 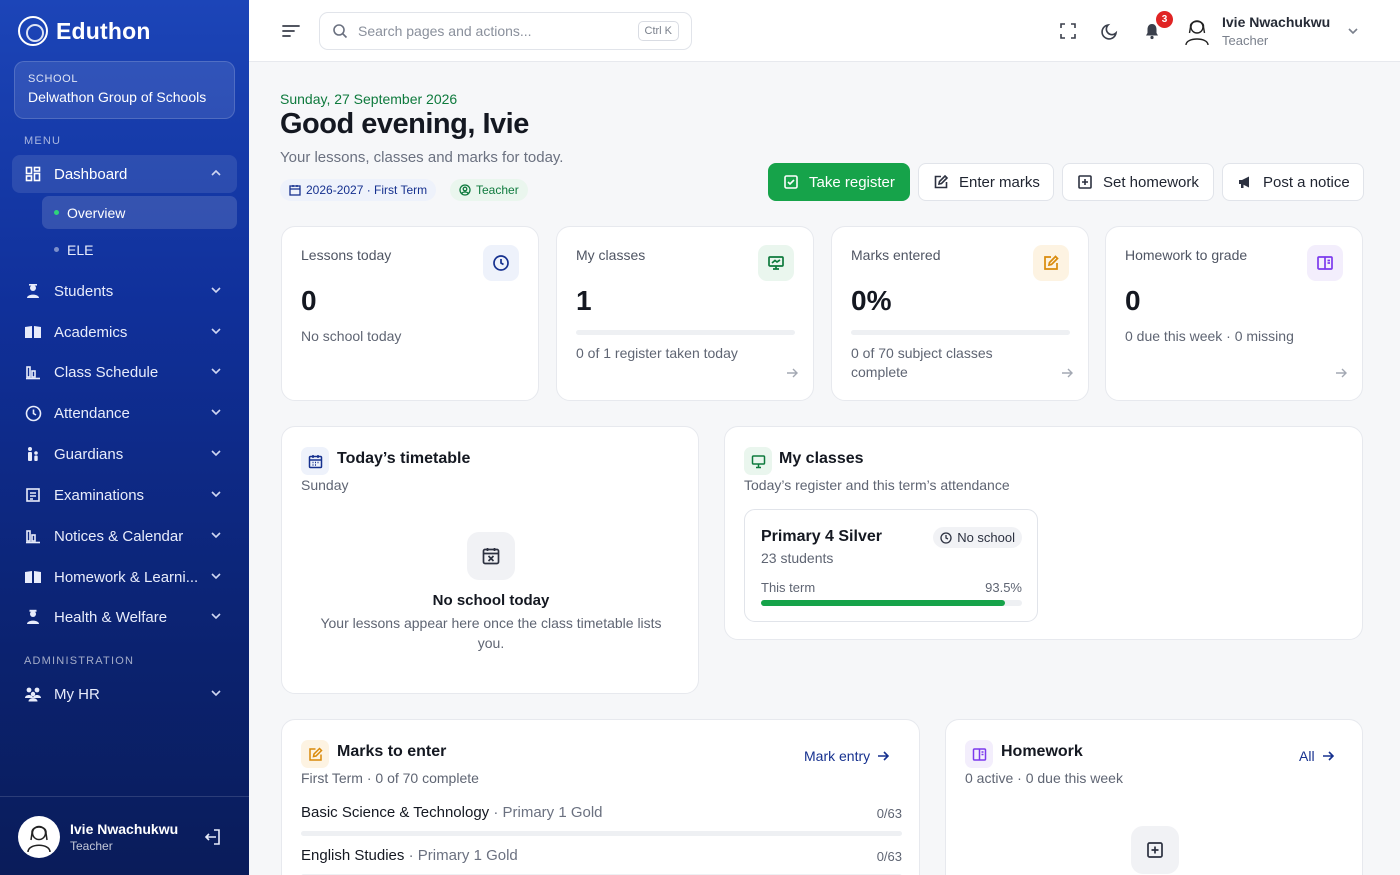 What do you see at coordinates (124, 291) in the screenshot?
I see `sidebar-item-students: Students` at bounding box center [124, 291].